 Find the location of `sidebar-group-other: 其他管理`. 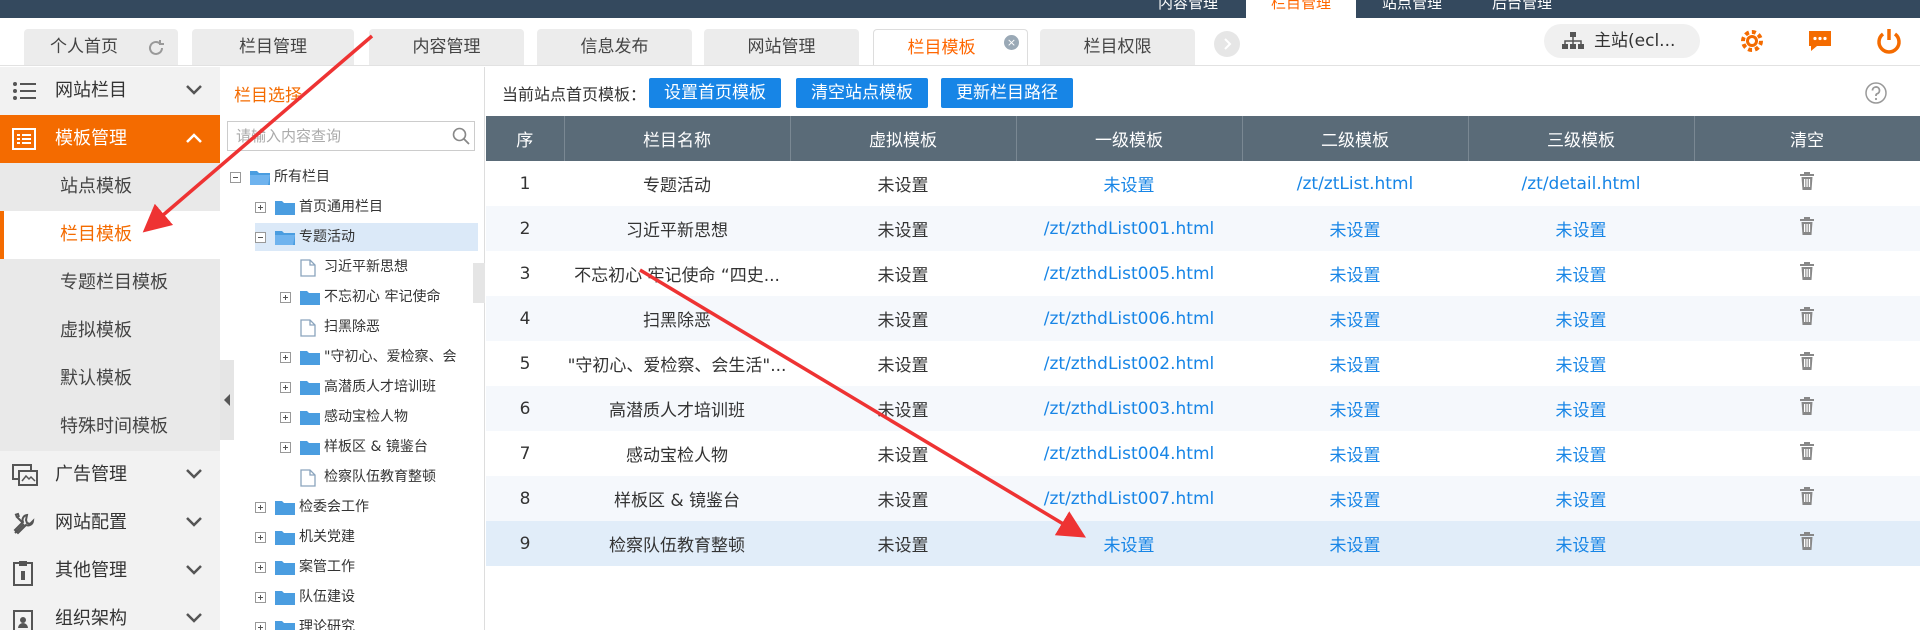

sidebar-group-other: 其他管理 is located at coordinates (110, 571).